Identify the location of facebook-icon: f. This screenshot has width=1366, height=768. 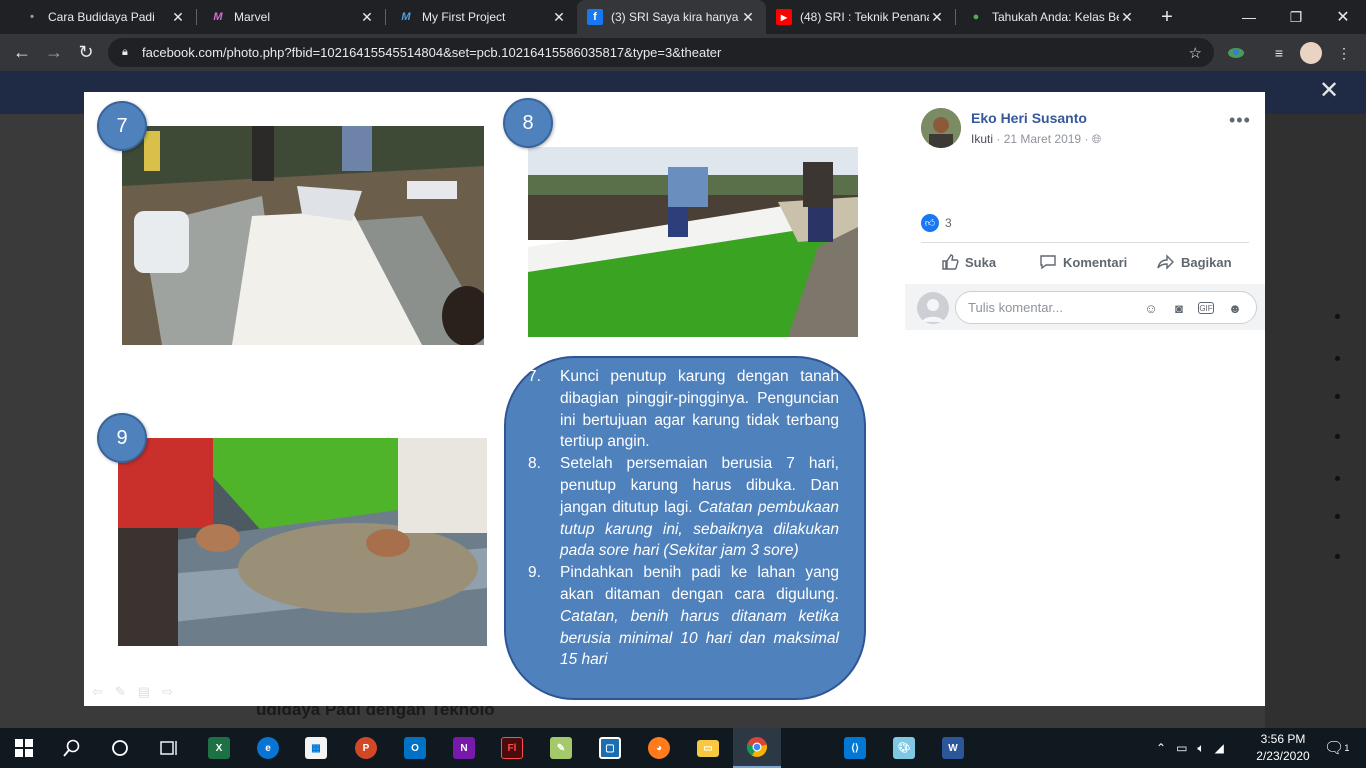
(595, 17).